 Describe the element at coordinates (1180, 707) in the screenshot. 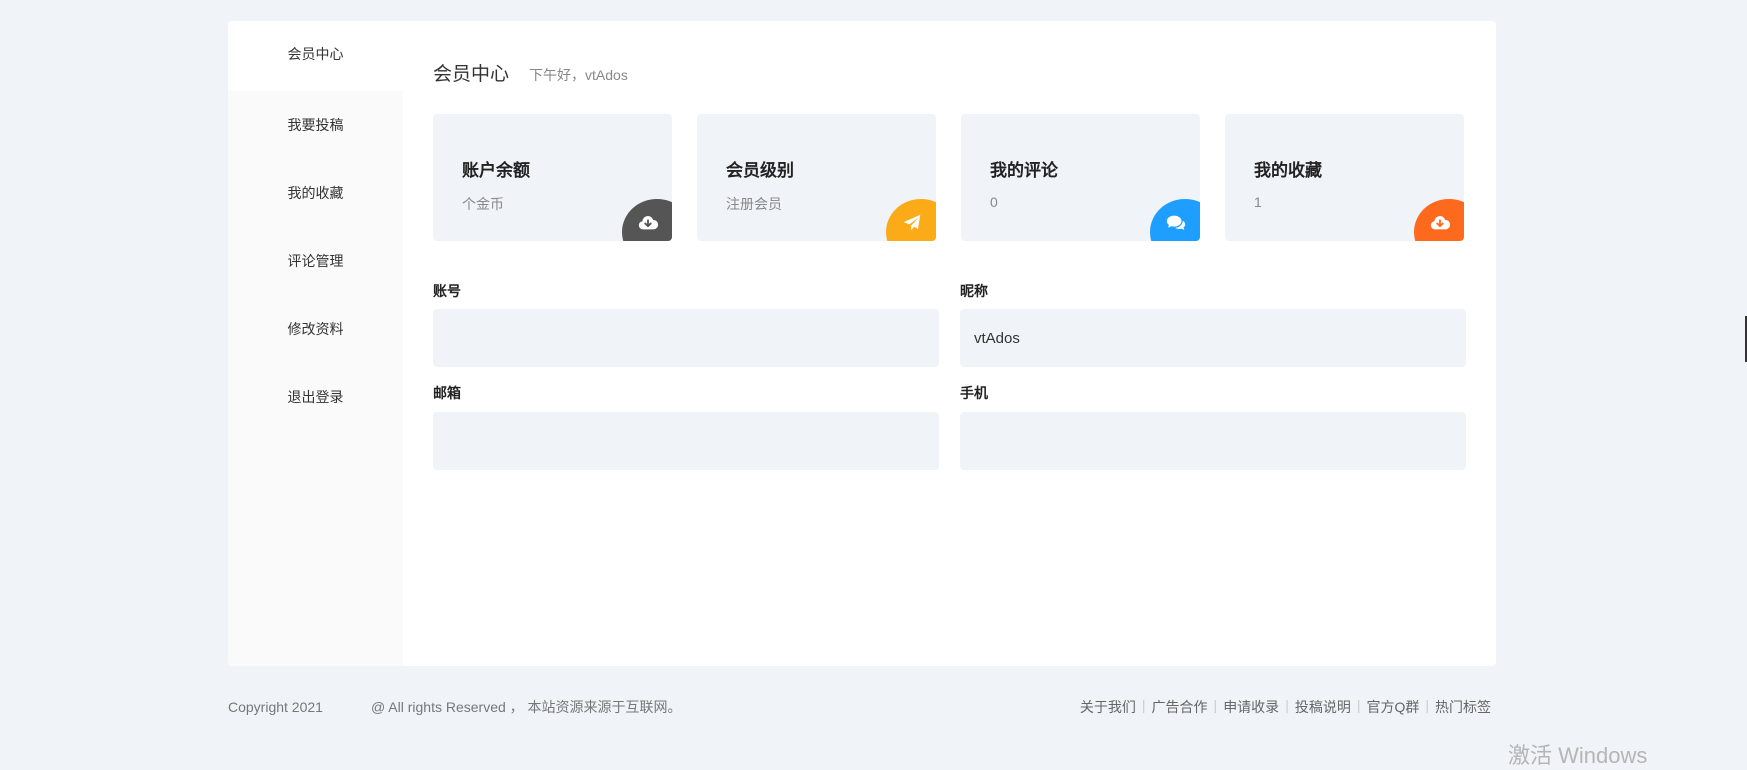

I see `footer-link-ads: 广告合作` at that location.